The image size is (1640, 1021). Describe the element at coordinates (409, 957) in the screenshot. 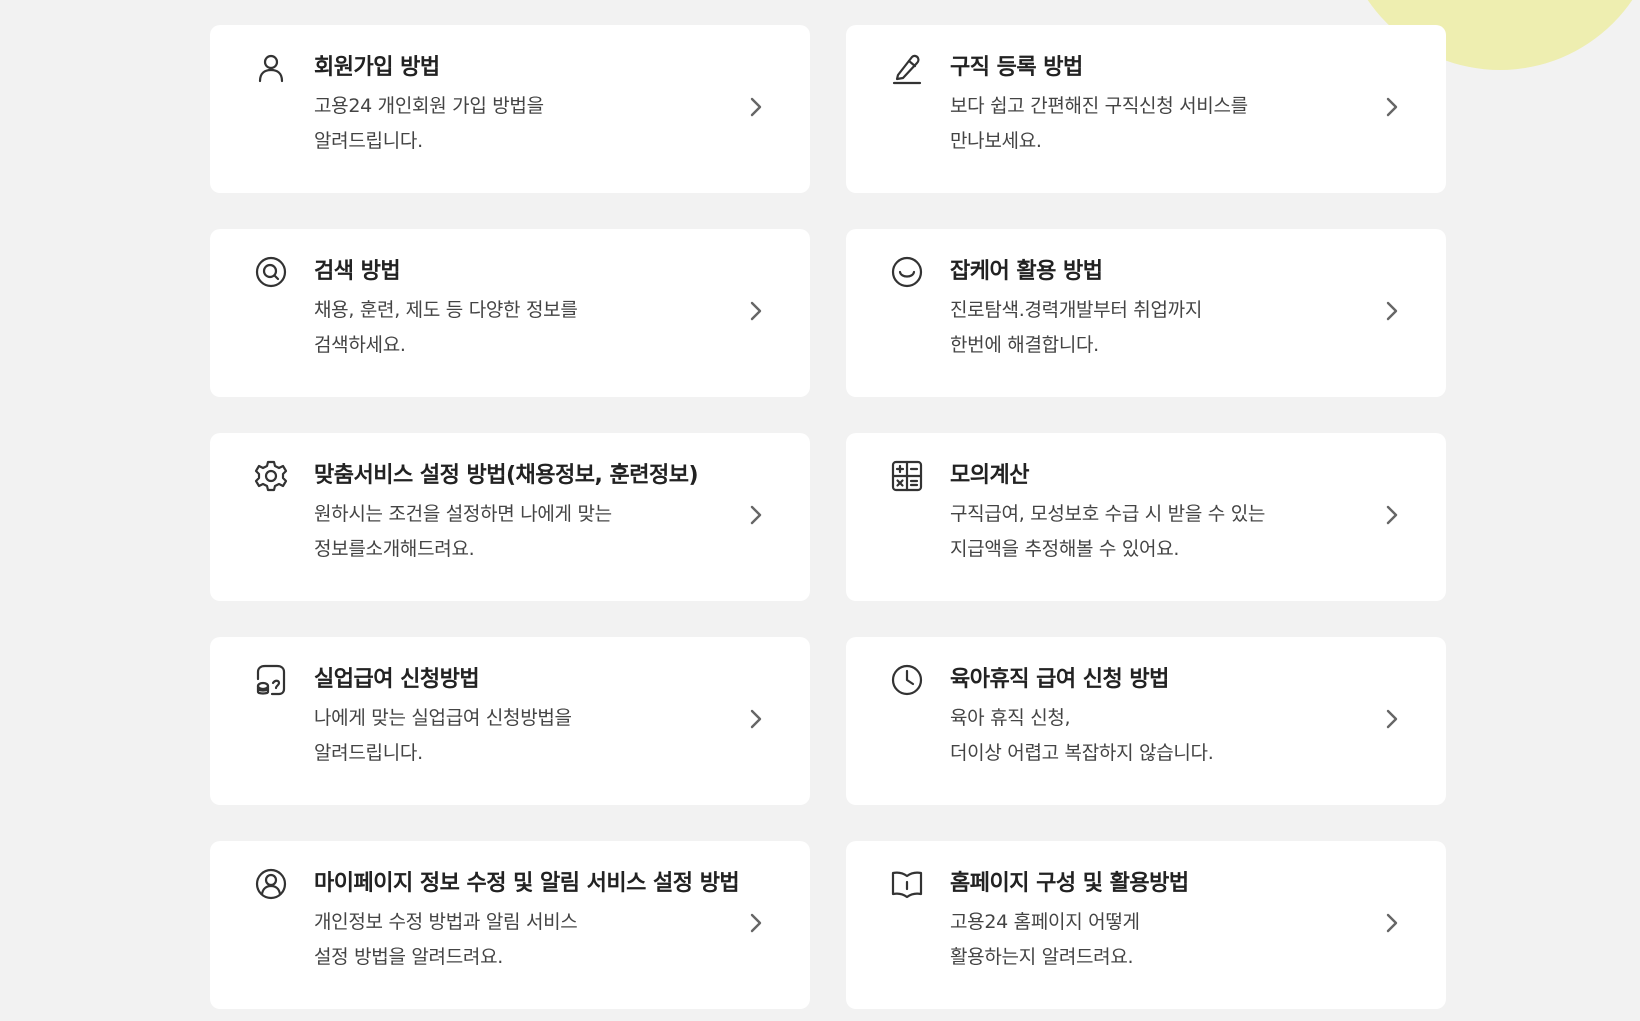

I see `card-description-line: 설정 방법을 알려드려요.` at that location.